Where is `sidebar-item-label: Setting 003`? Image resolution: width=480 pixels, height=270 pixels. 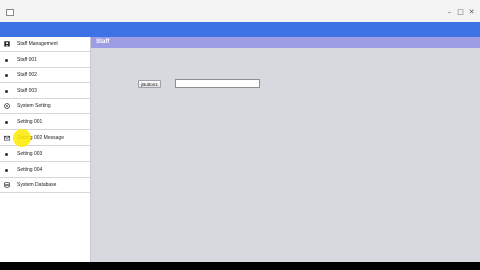
sidebar-item-label: Setting 003 is located at coordinates (30, 154).